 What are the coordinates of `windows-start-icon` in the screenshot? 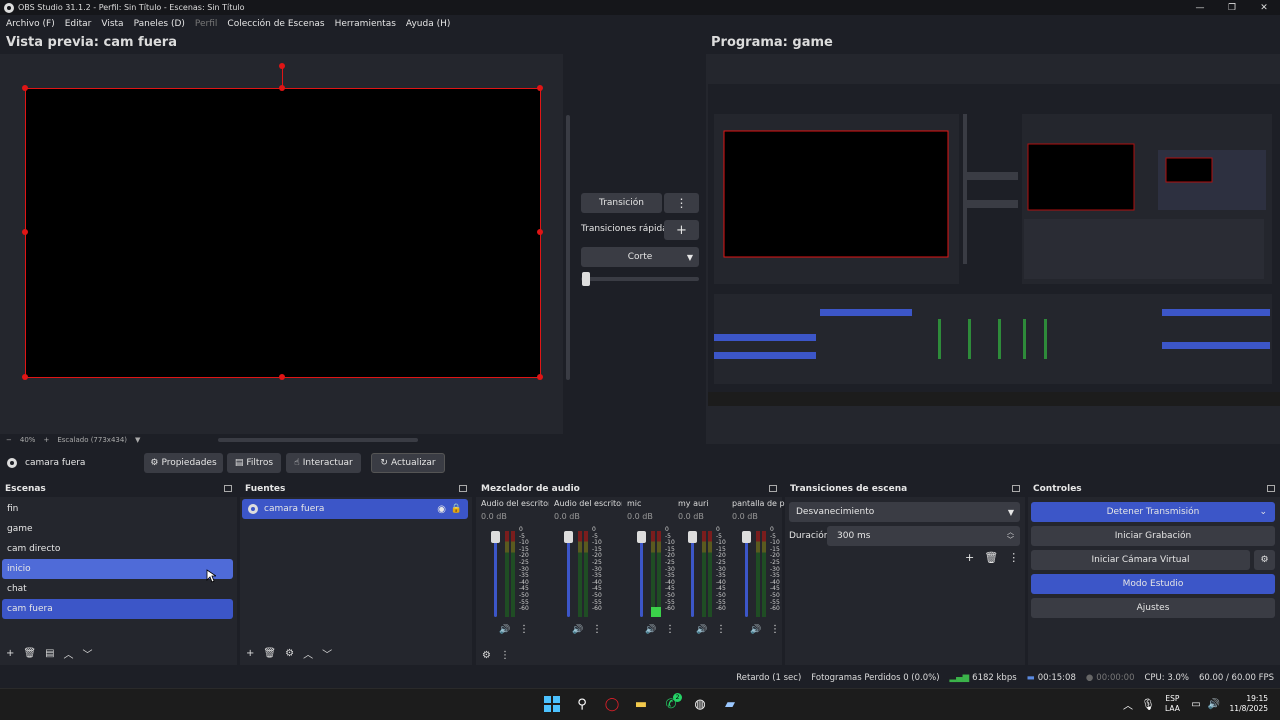 It's located at (552, 704).